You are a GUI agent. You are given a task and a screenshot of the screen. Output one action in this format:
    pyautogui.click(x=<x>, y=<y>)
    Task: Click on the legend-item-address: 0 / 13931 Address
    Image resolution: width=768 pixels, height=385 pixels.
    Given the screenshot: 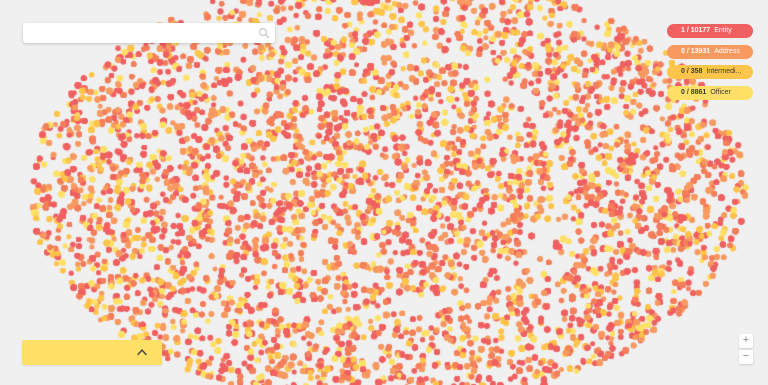 What is the action you would take?
    pyautogui.click(x=710, y=51)
    